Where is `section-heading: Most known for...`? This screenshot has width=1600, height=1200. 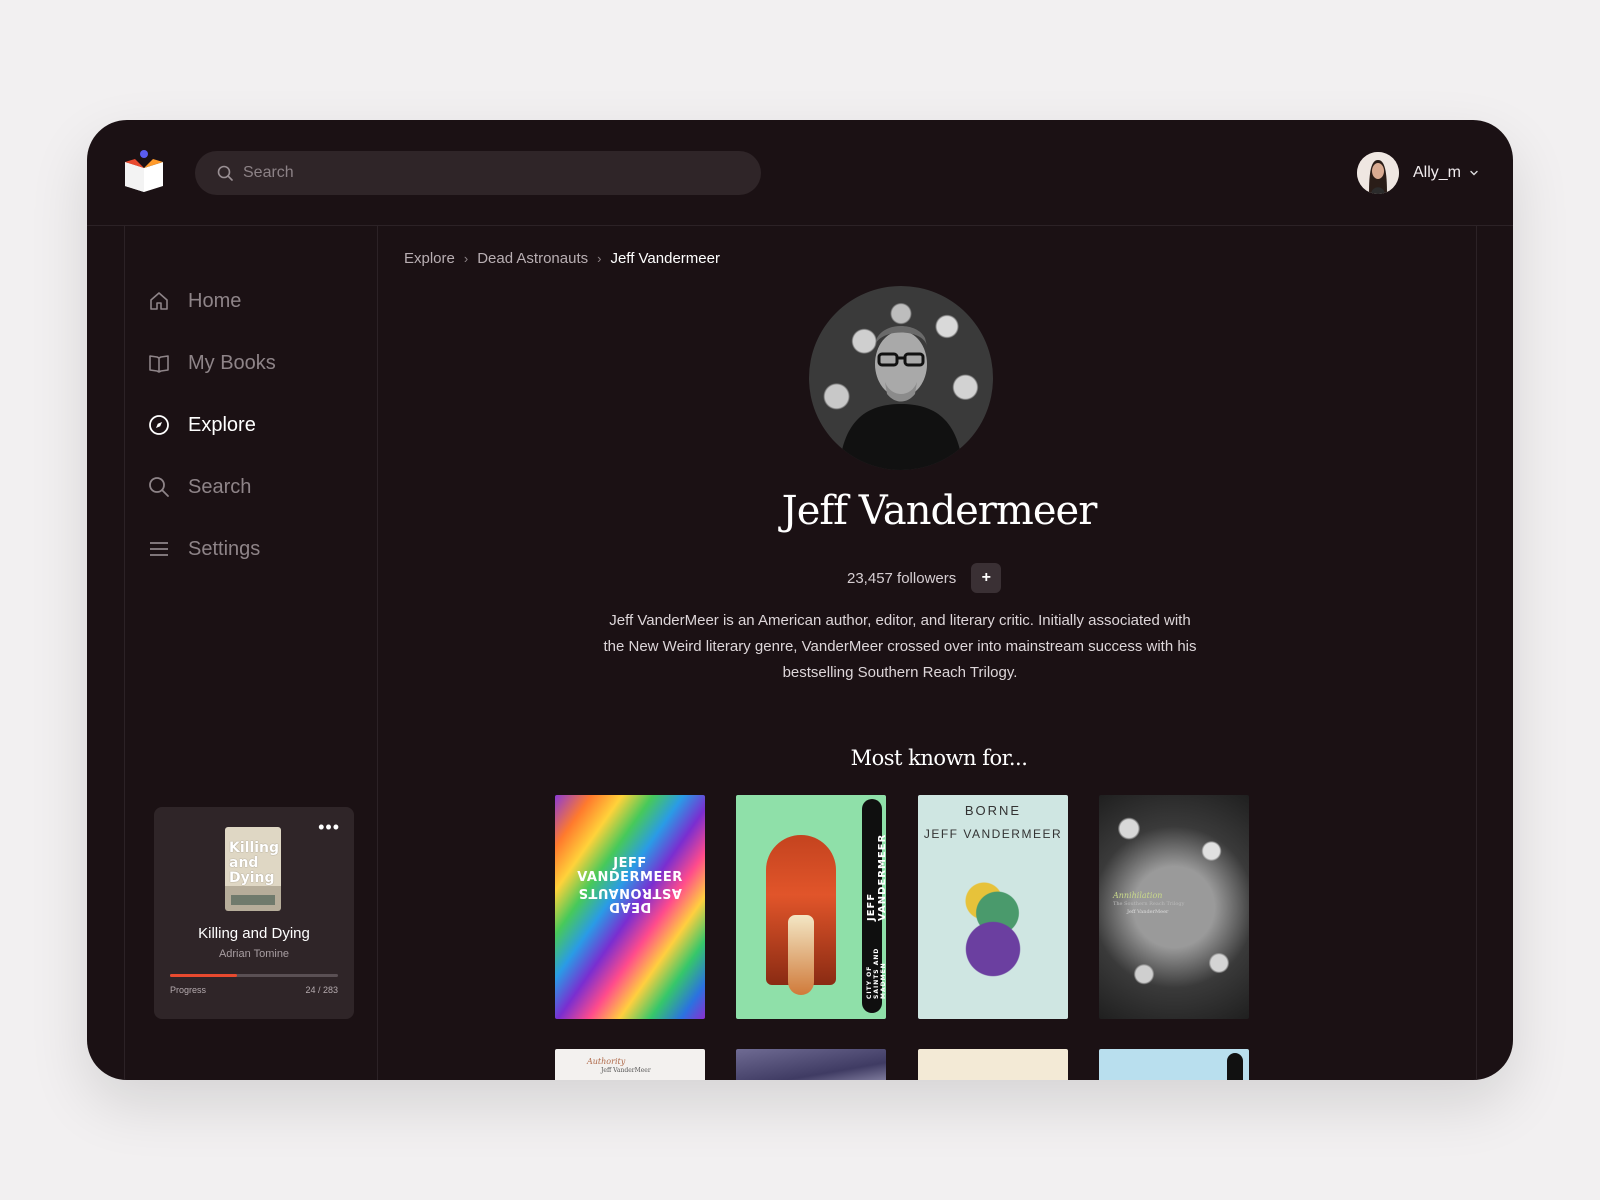 section-heading: Most known for... is located at coordinates (939, 758).